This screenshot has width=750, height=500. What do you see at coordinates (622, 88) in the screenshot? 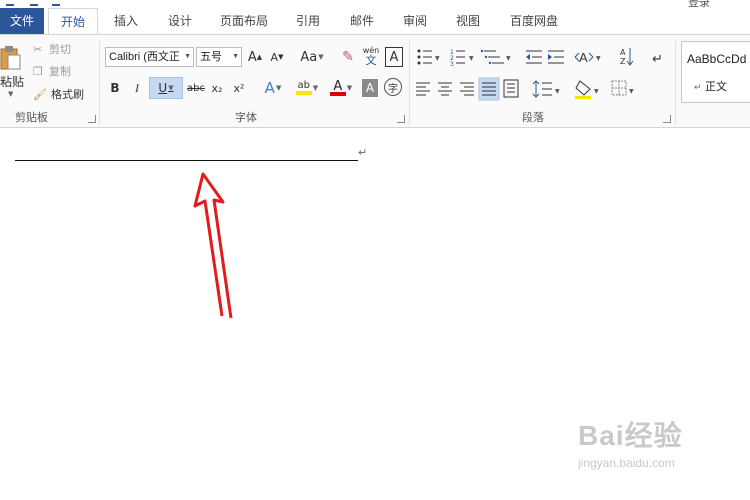
I see `borders-icon: ▼` at bounding box center [622, 88].